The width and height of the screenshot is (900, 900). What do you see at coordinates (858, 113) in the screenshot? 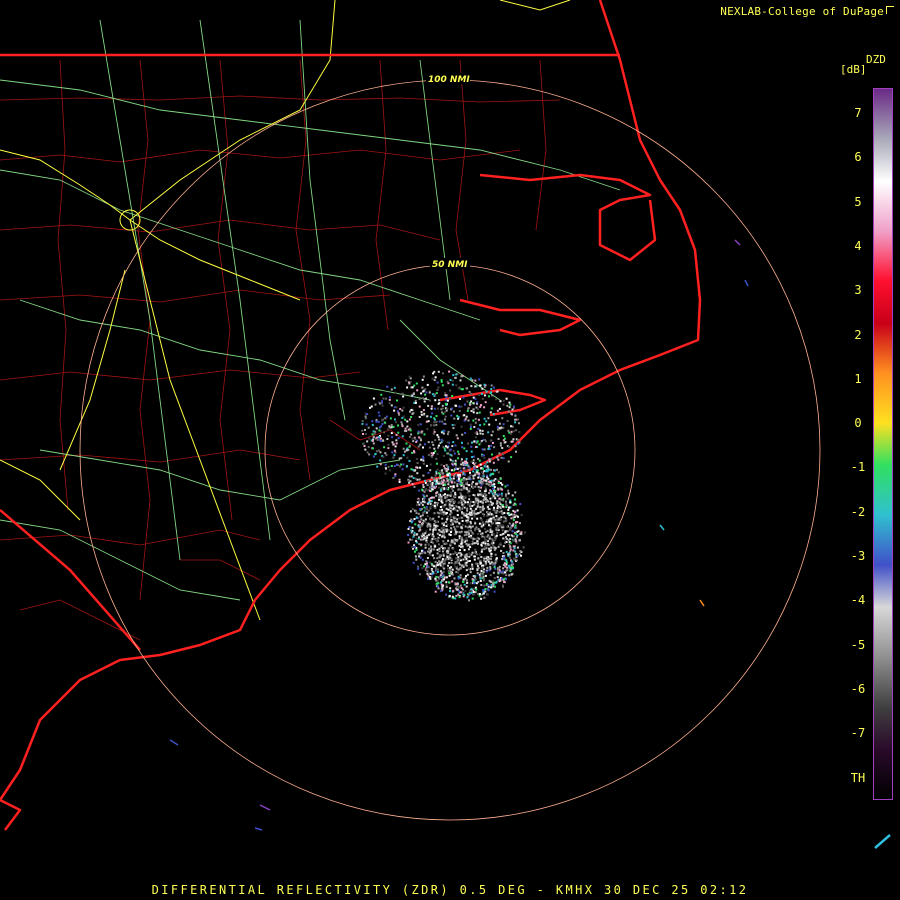
I see `scale-tick-label: 7` at bounding box center [858, 113].